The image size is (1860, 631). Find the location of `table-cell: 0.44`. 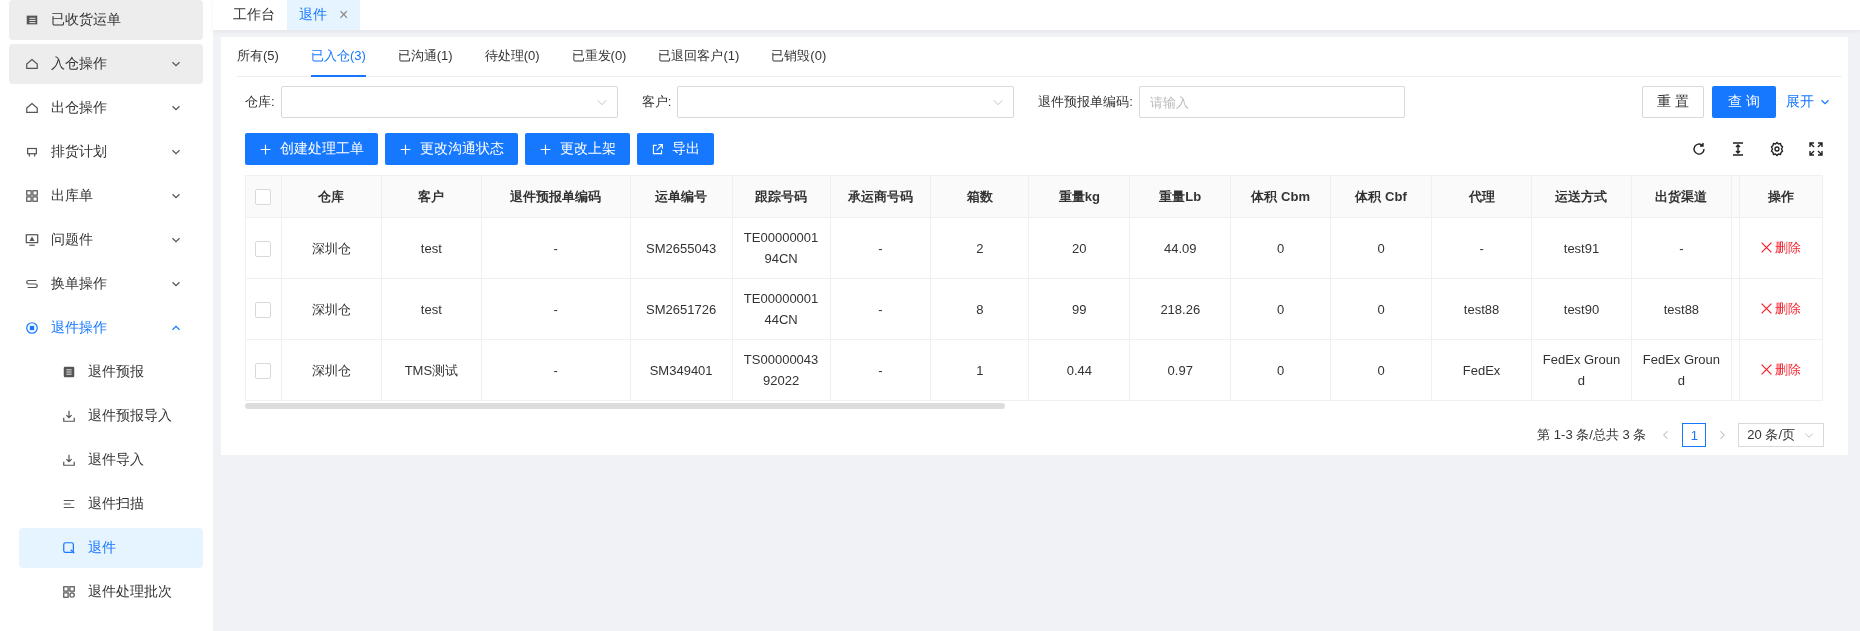

table-cell: 0.44 is located at coordinates (1079, 370).